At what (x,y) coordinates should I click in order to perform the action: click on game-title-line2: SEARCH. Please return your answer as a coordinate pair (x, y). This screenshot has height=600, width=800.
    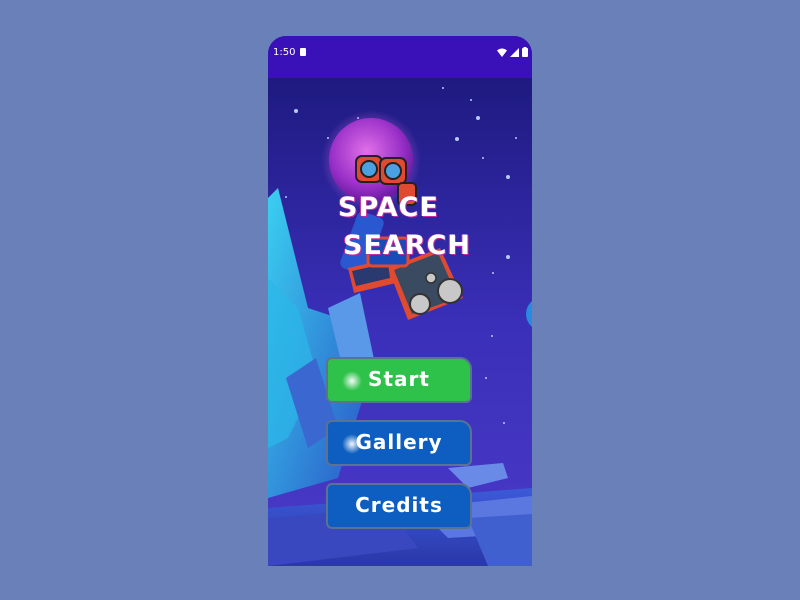
    Looking at the image, I should click on (407, 245).